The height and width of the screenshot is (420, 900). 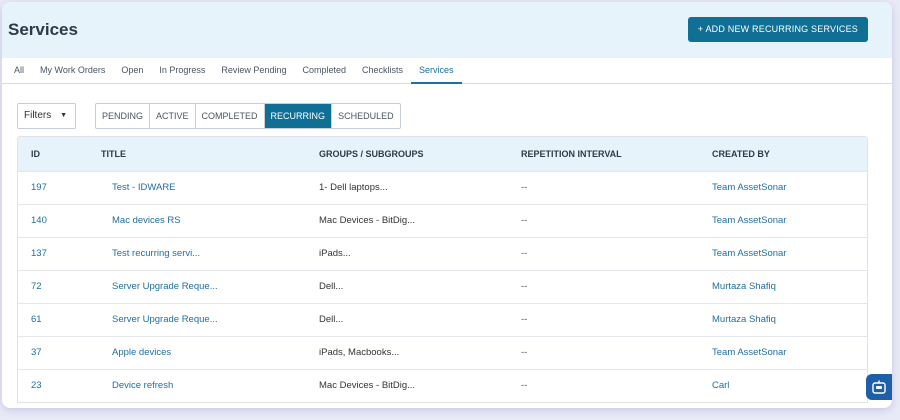 I want to click on chat-bot-button, so click(x=879, y=387).